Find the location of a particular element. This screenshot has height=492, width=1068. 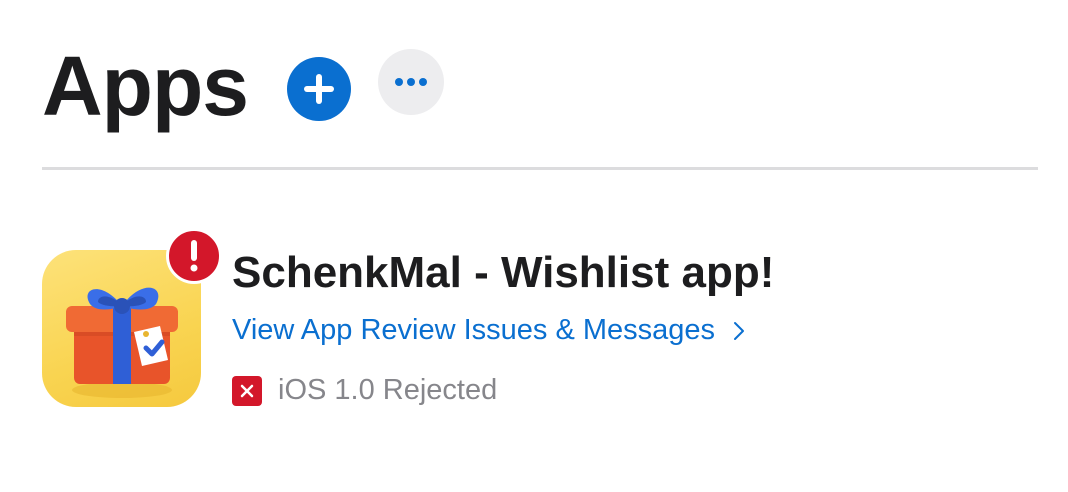

plus-icon is located at coordinates (319, 89).